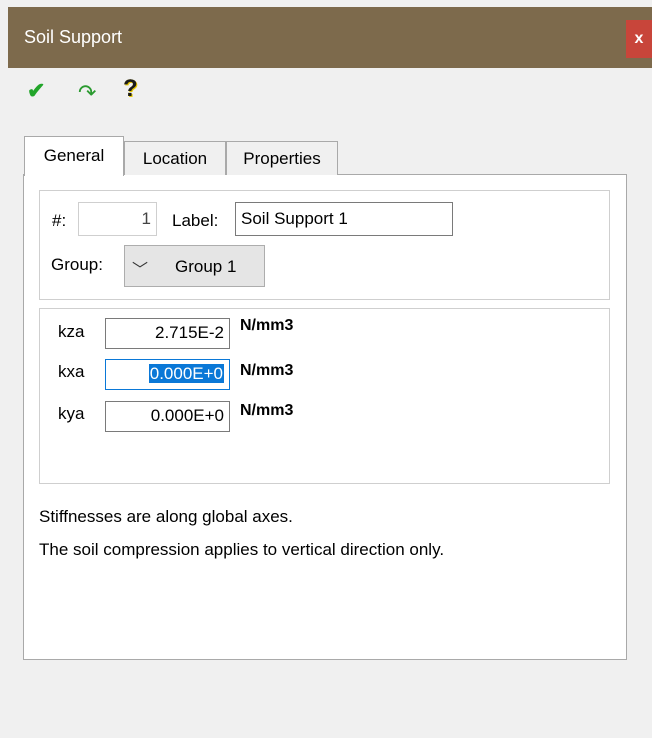 Image resolution: width=652 pixels, height=738 pixels. What do you see at coordinates (267, 370) in the screenshot?
I see `kxa-unit: N/mm3` at bounding box center [267, 370].